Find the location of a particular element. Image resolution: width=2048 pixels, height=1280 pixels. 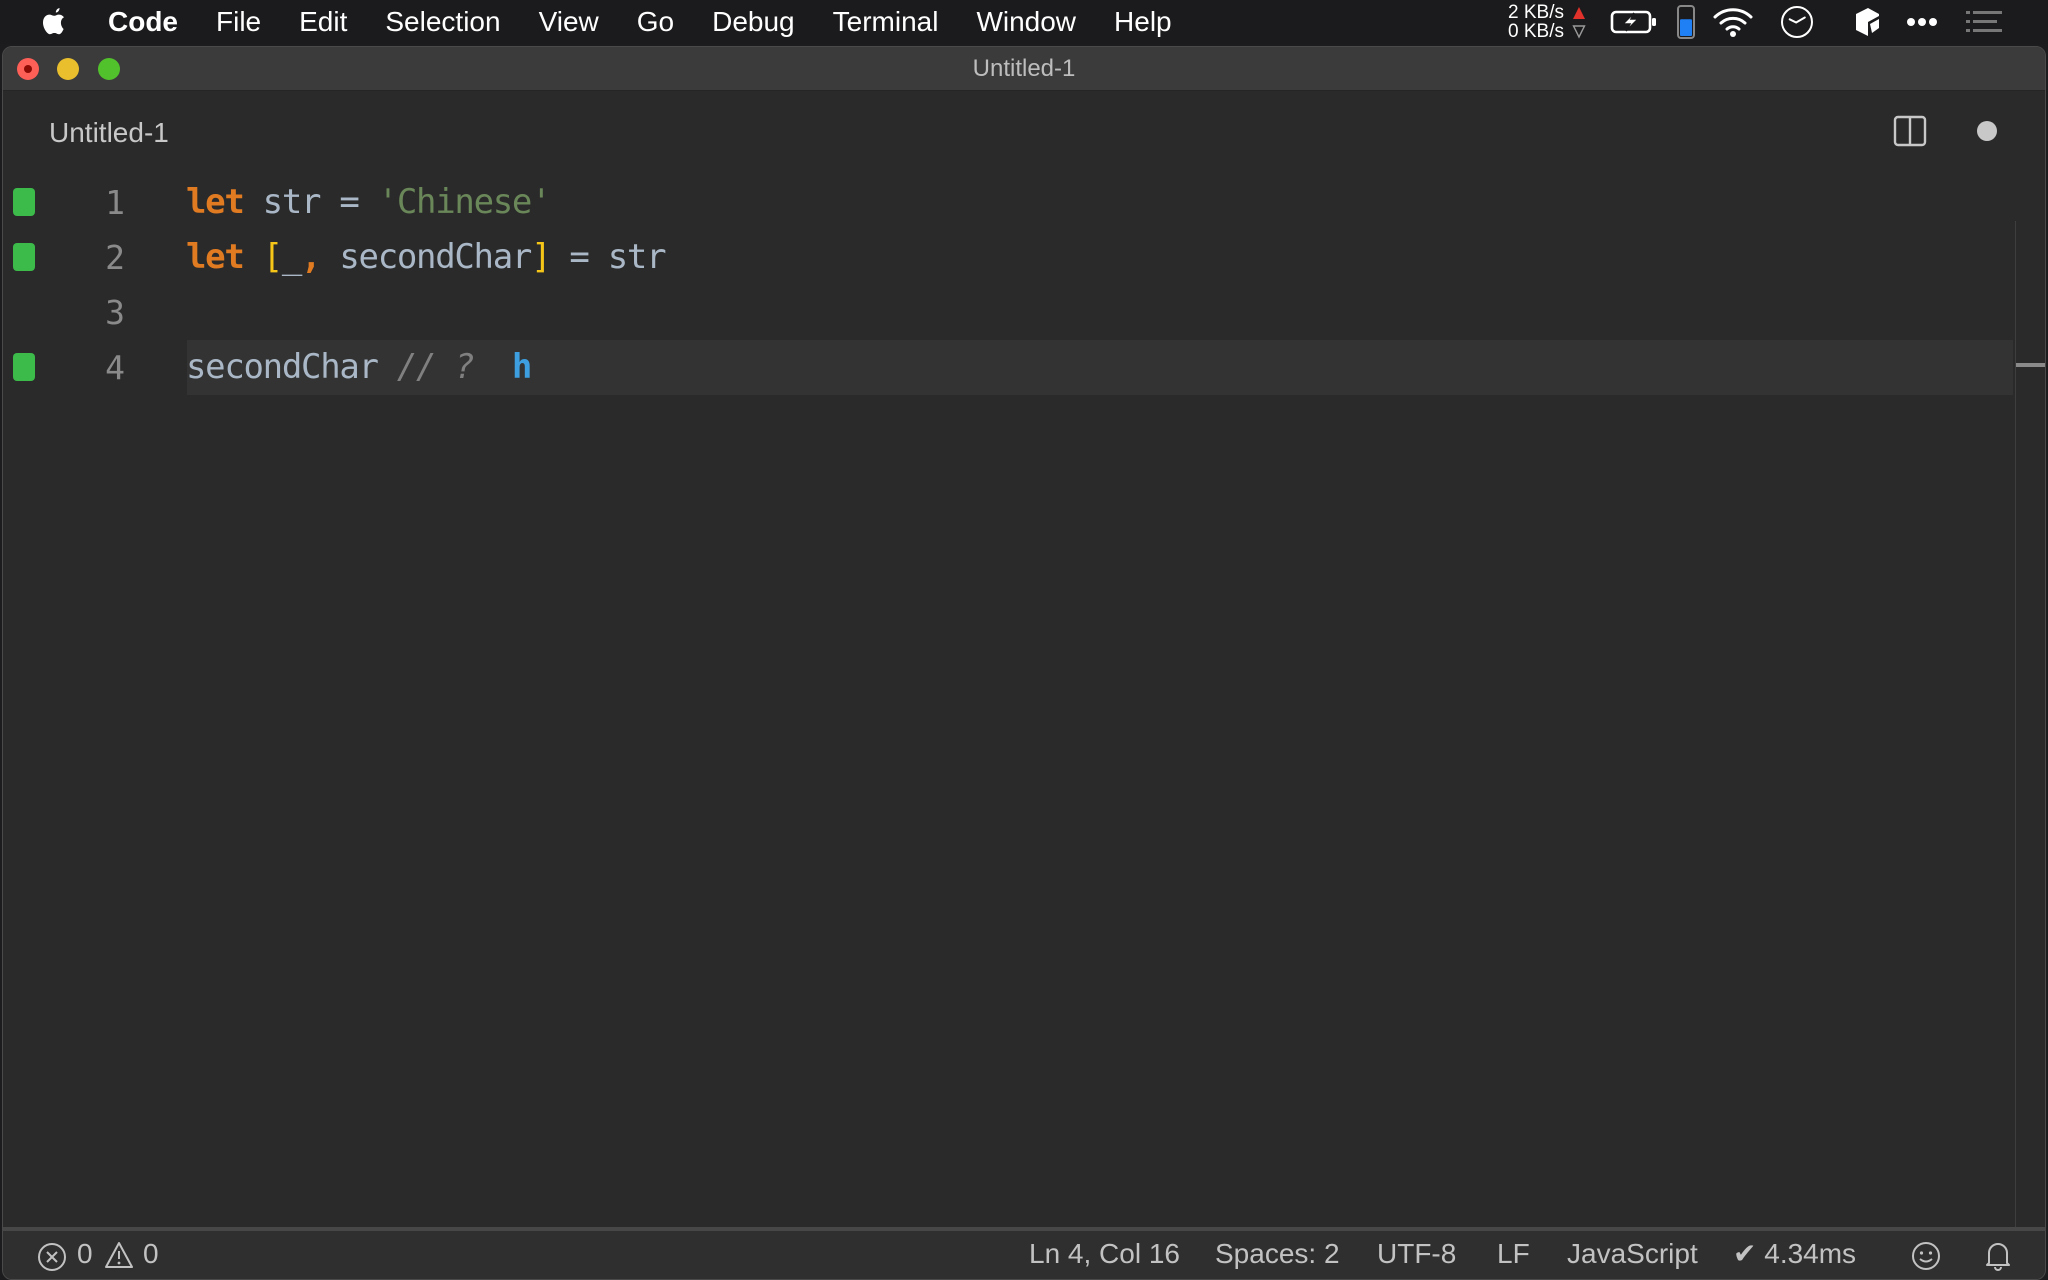

indentation-setting: Spaces: 2 is located at coordinates (1277, 1254).